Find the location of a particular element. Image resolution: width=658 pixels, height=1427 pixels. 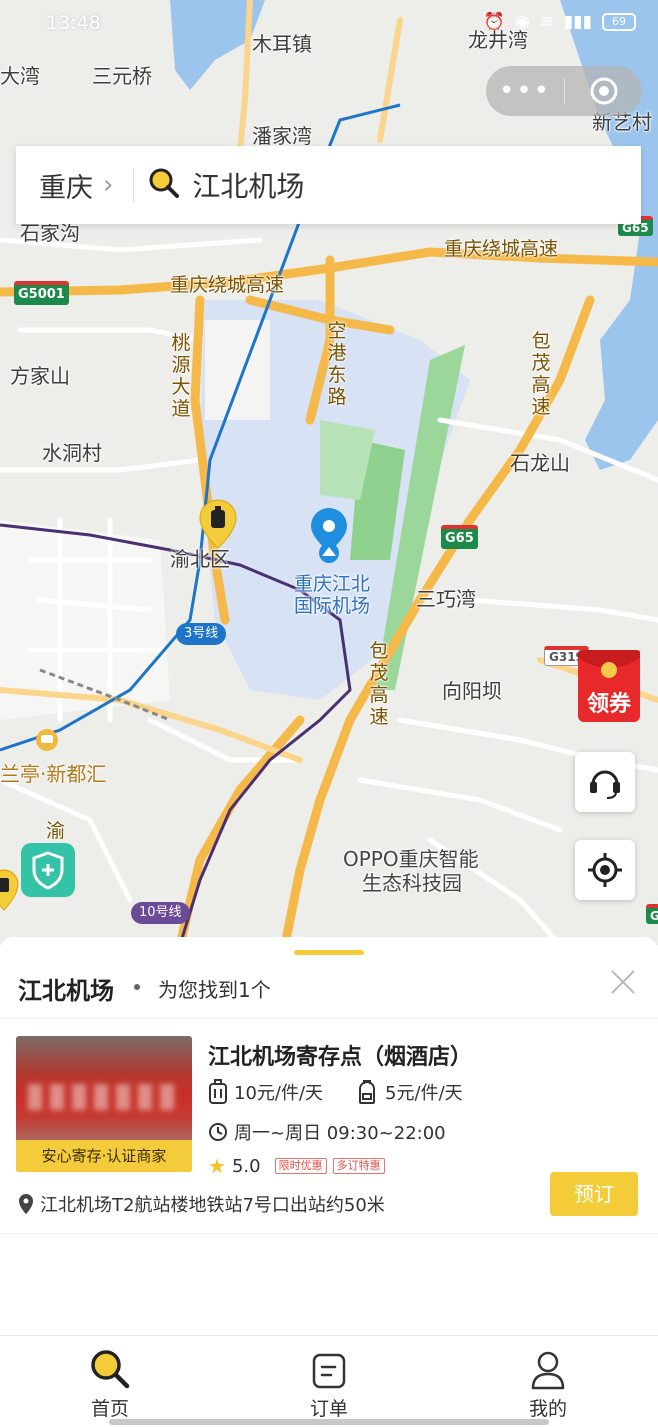

tab-orders: 订单 is located at coordinates (329, 1383).